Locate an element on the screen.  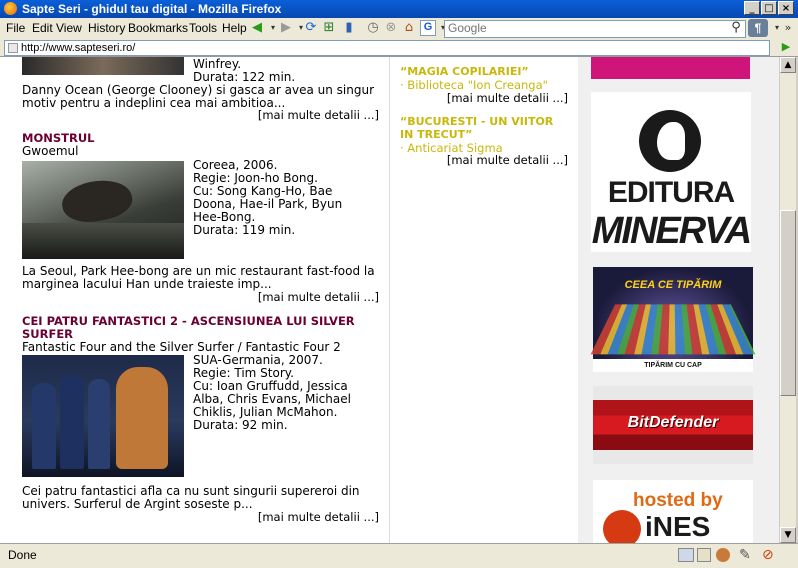
status-text: Done is located at coordinates (22, 555).